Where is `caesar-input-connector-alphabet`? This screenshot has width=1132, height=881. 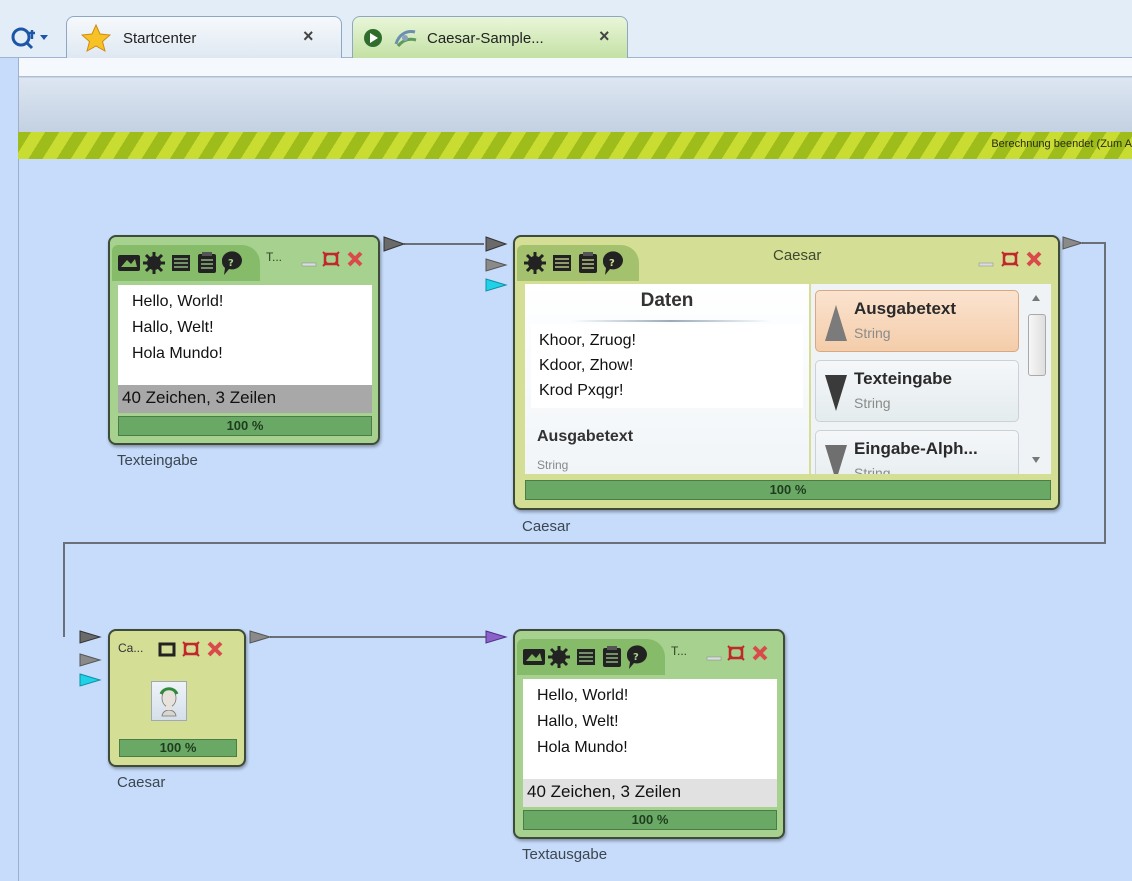
caesar-input-connector-alphabet is located at coordinates (496, 265).